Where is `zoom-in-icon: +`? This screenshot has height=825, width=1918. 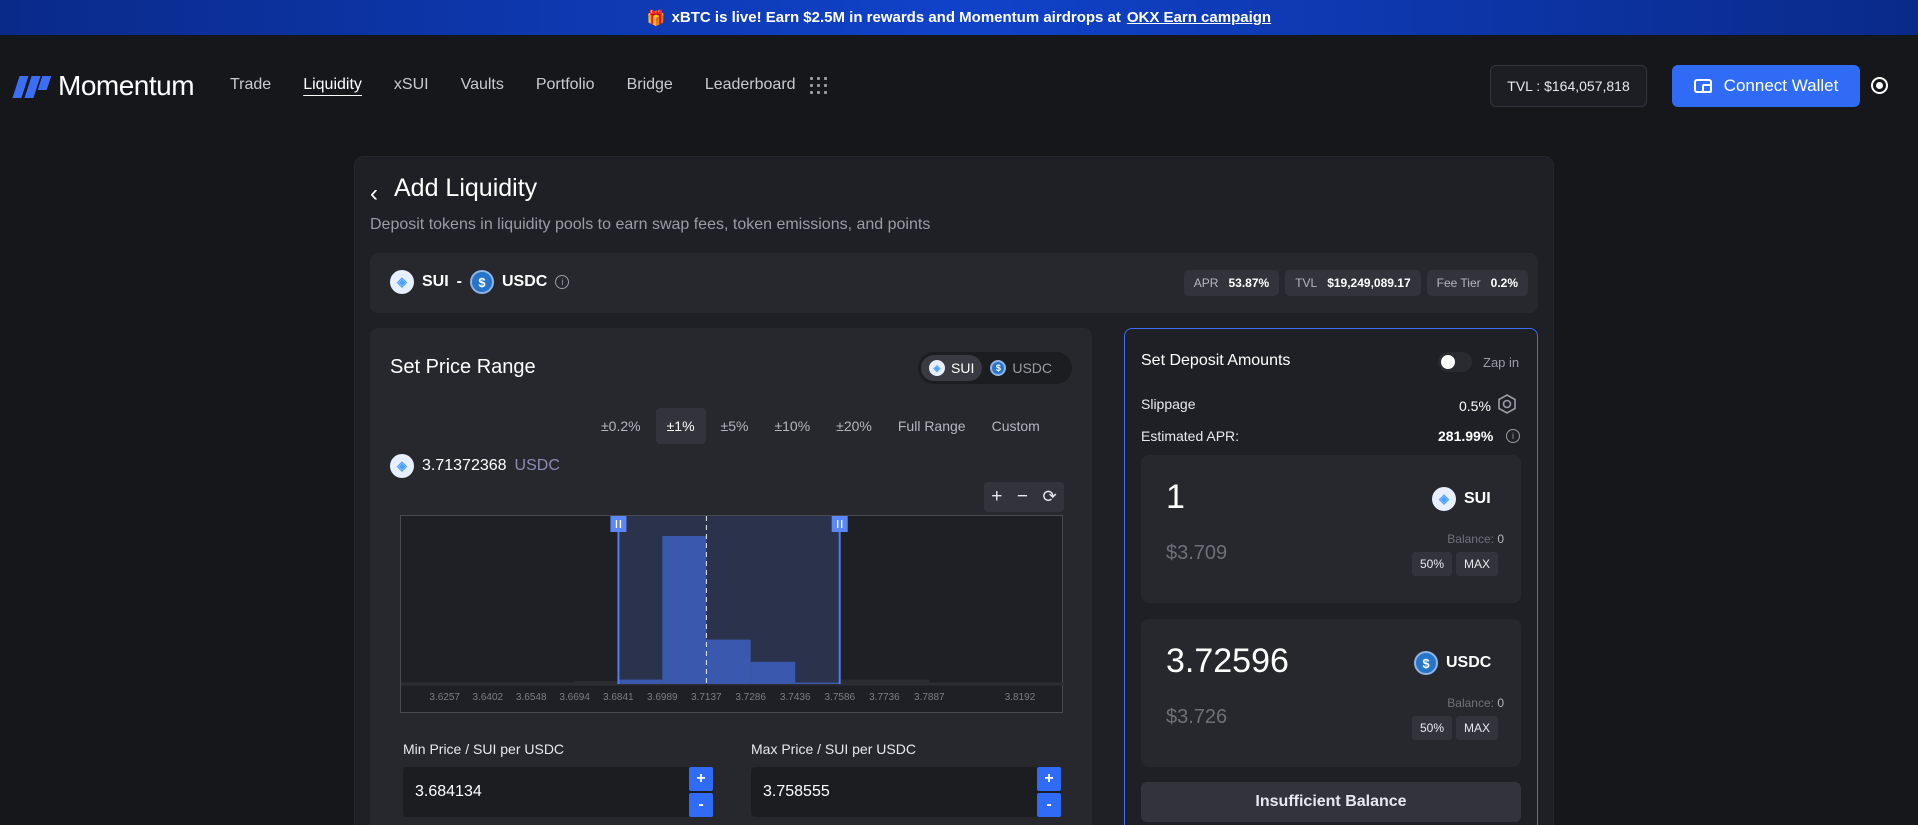 zoom-in-icon: + is located at coordinates (996, 497).